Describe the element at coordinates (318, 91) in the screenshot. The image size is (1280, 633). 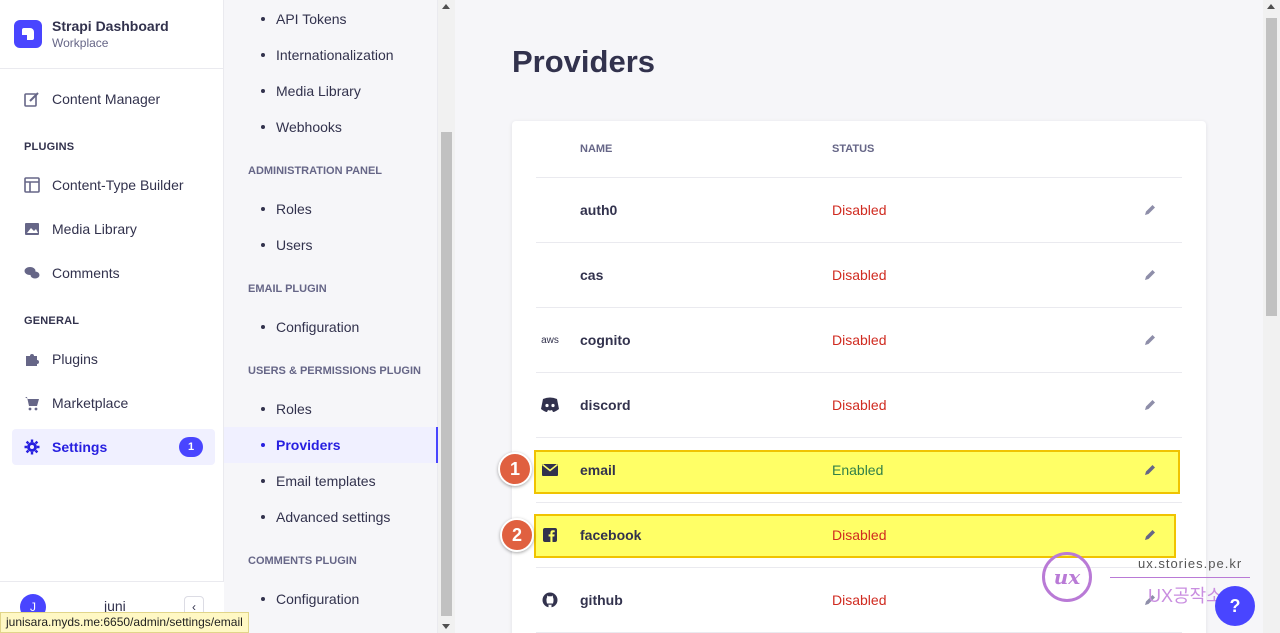
I see `subnav-label: Media Library` at that location.